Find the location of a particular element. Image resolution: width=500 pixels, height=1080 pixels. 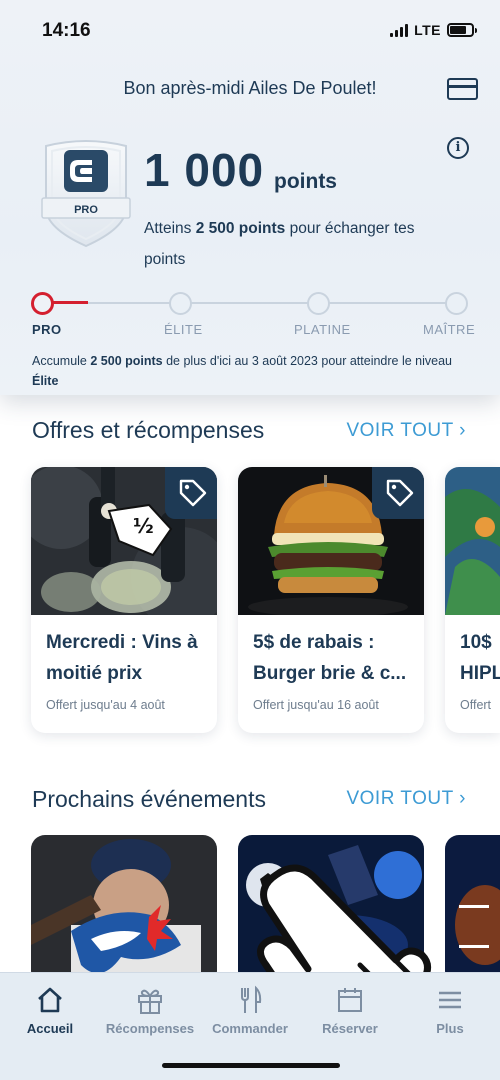

wine-image: ½ is located at coordinates (124, 541).